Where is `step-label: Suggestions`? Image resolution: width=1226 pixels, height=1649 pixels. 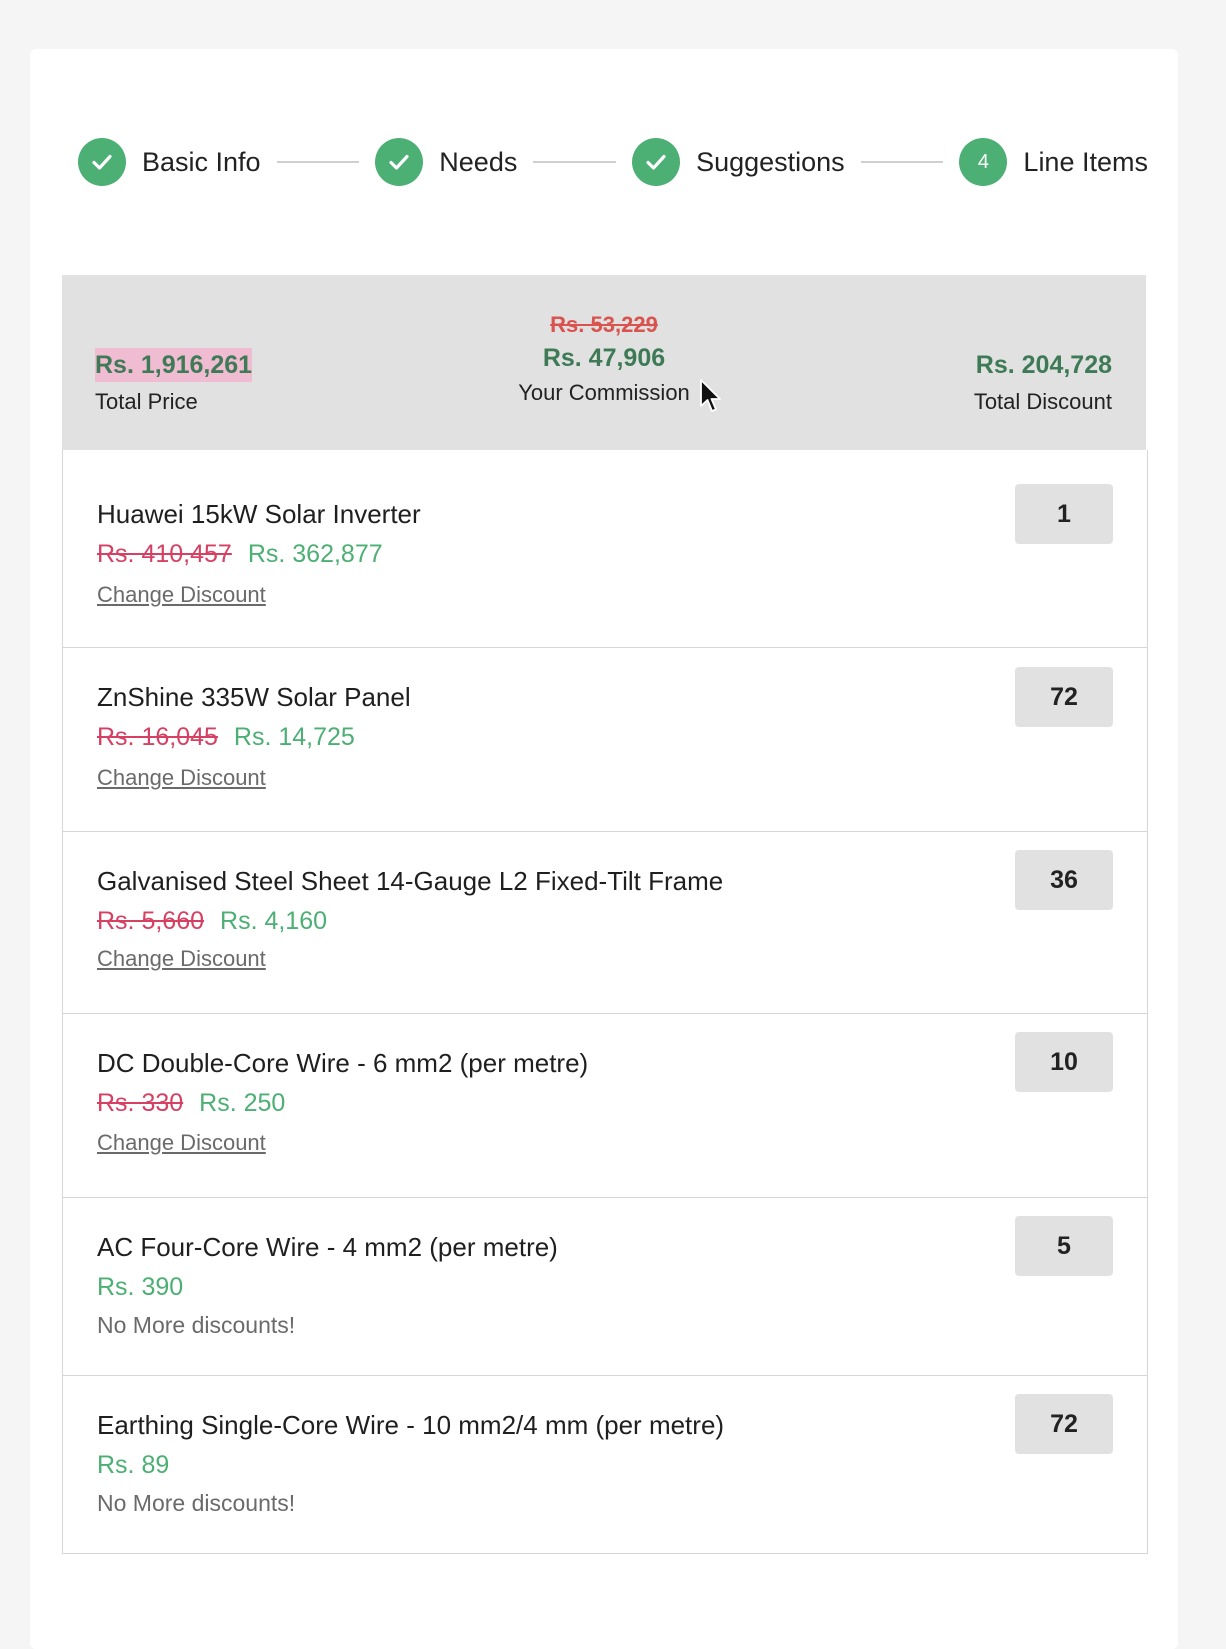 step-label: Suggestions is located at coordinates (770, 161).